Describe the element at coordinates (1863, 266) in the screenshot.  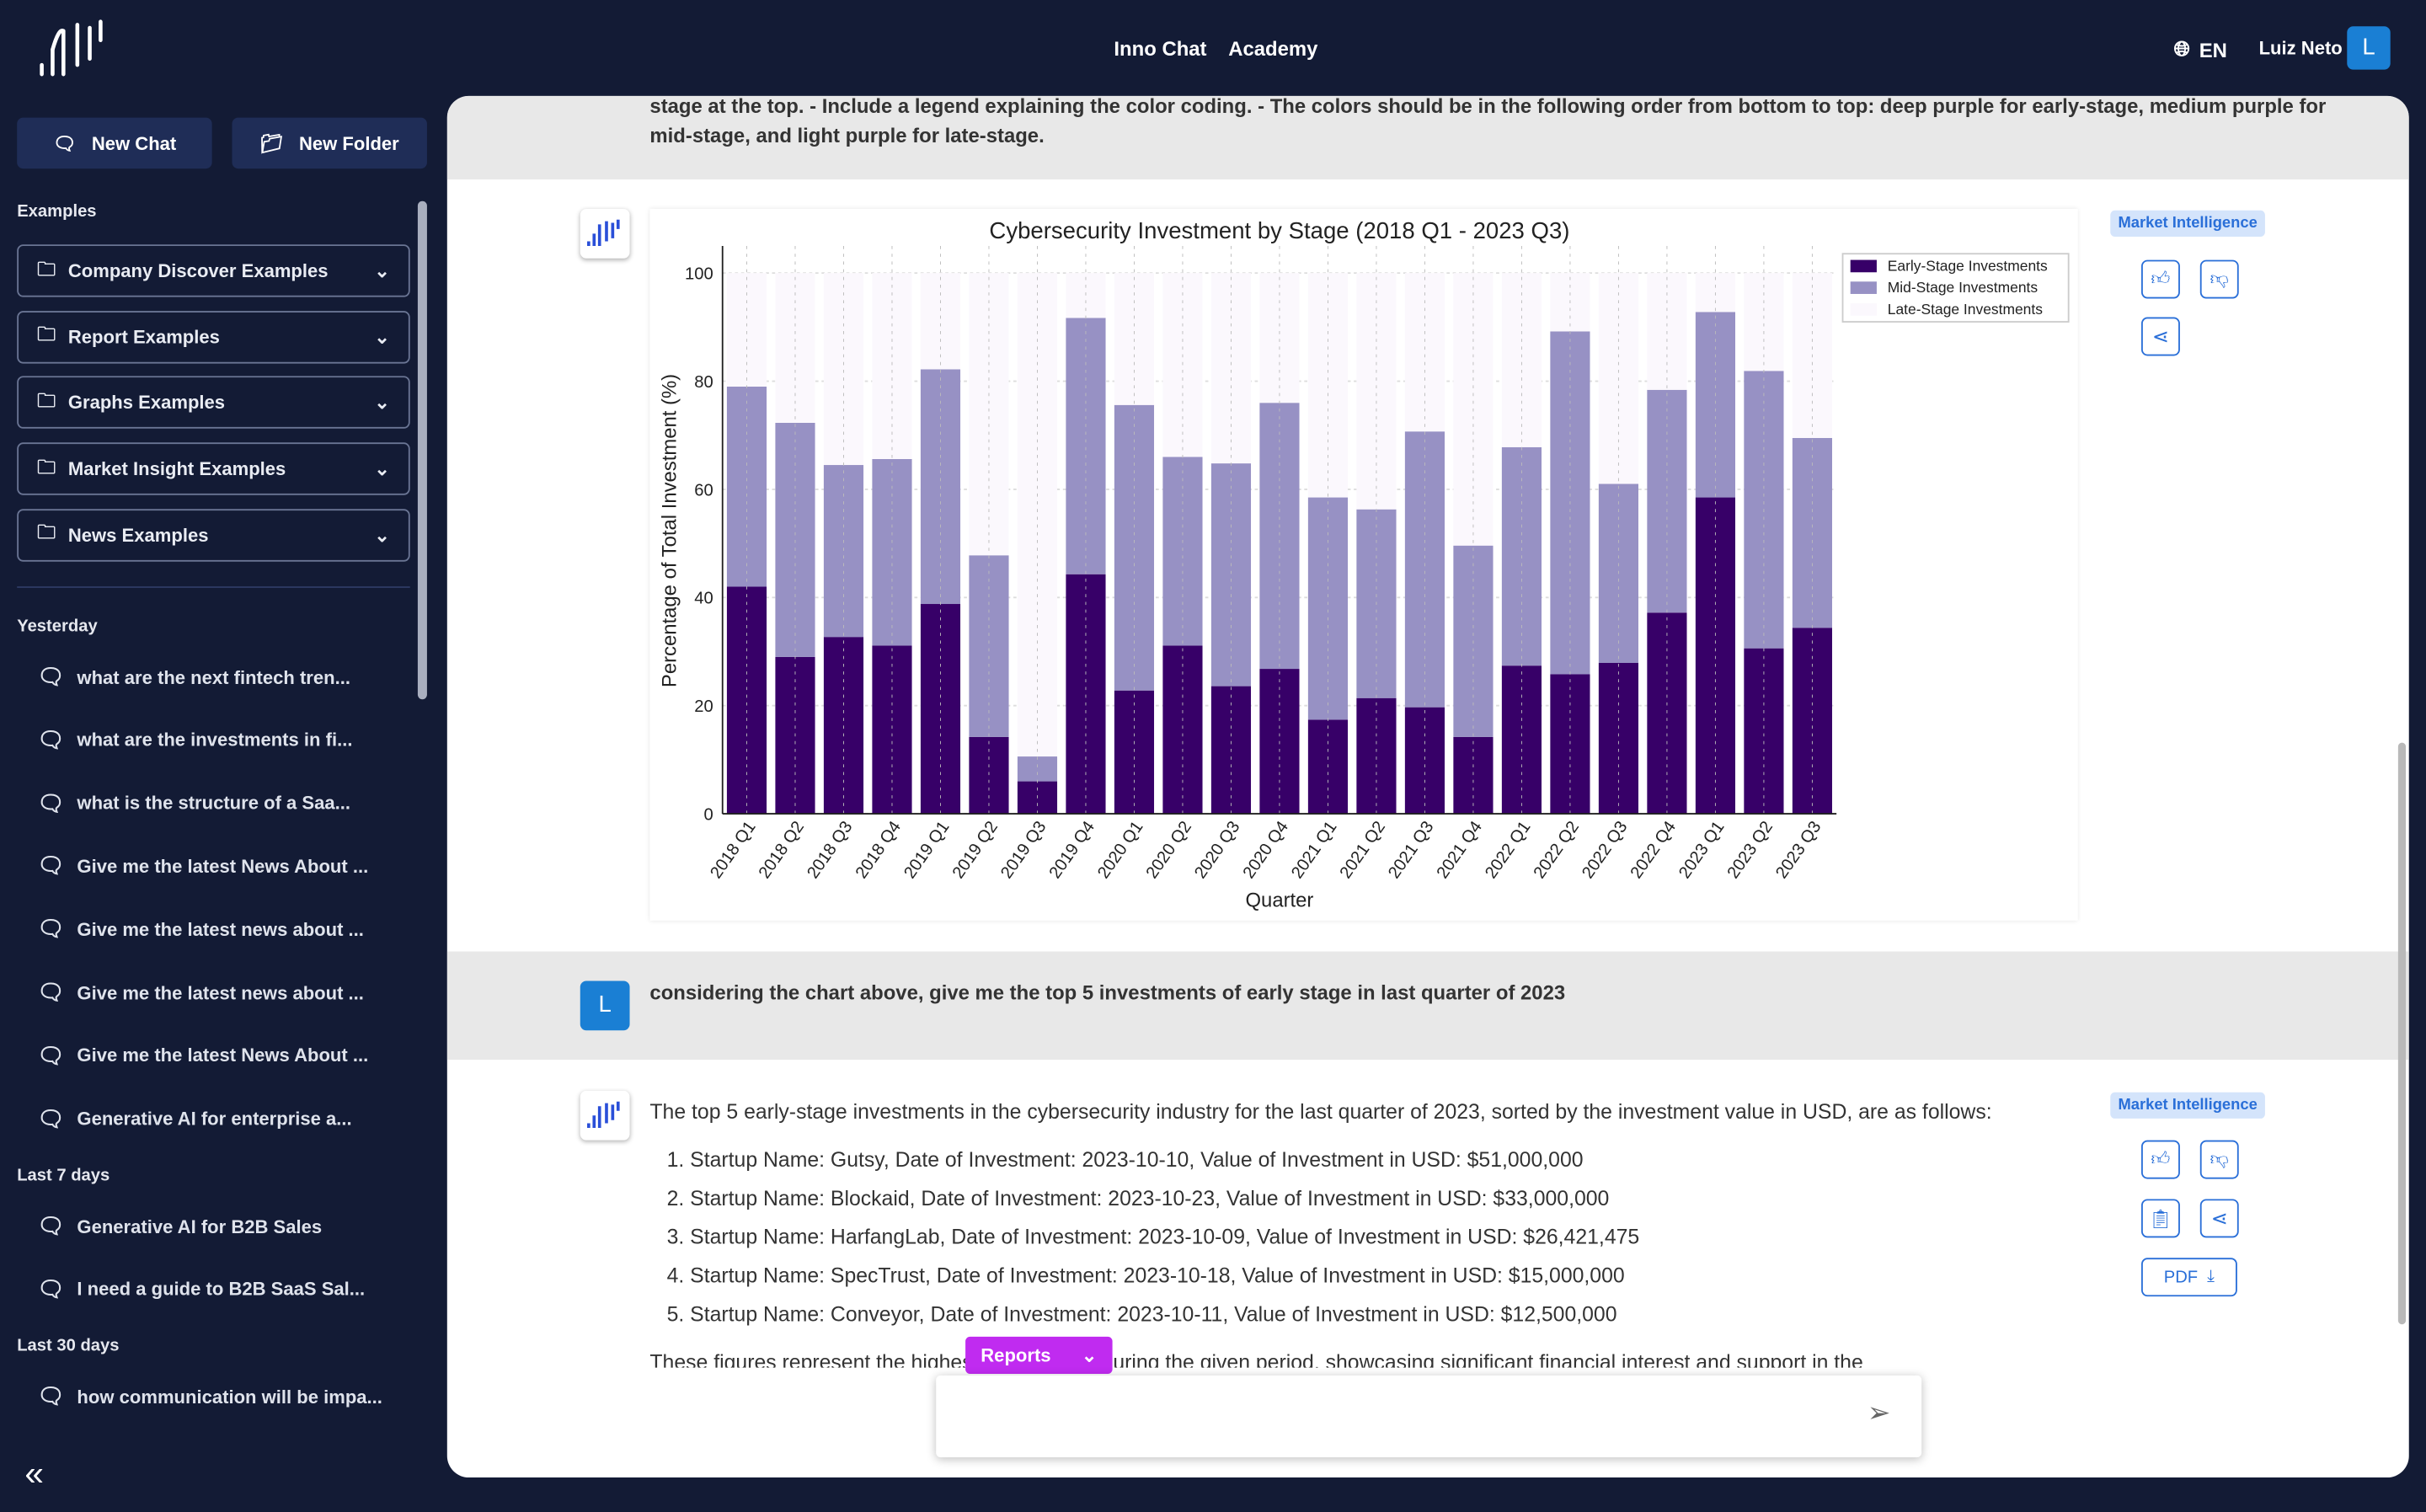
I see `legend-swatch` at that location.